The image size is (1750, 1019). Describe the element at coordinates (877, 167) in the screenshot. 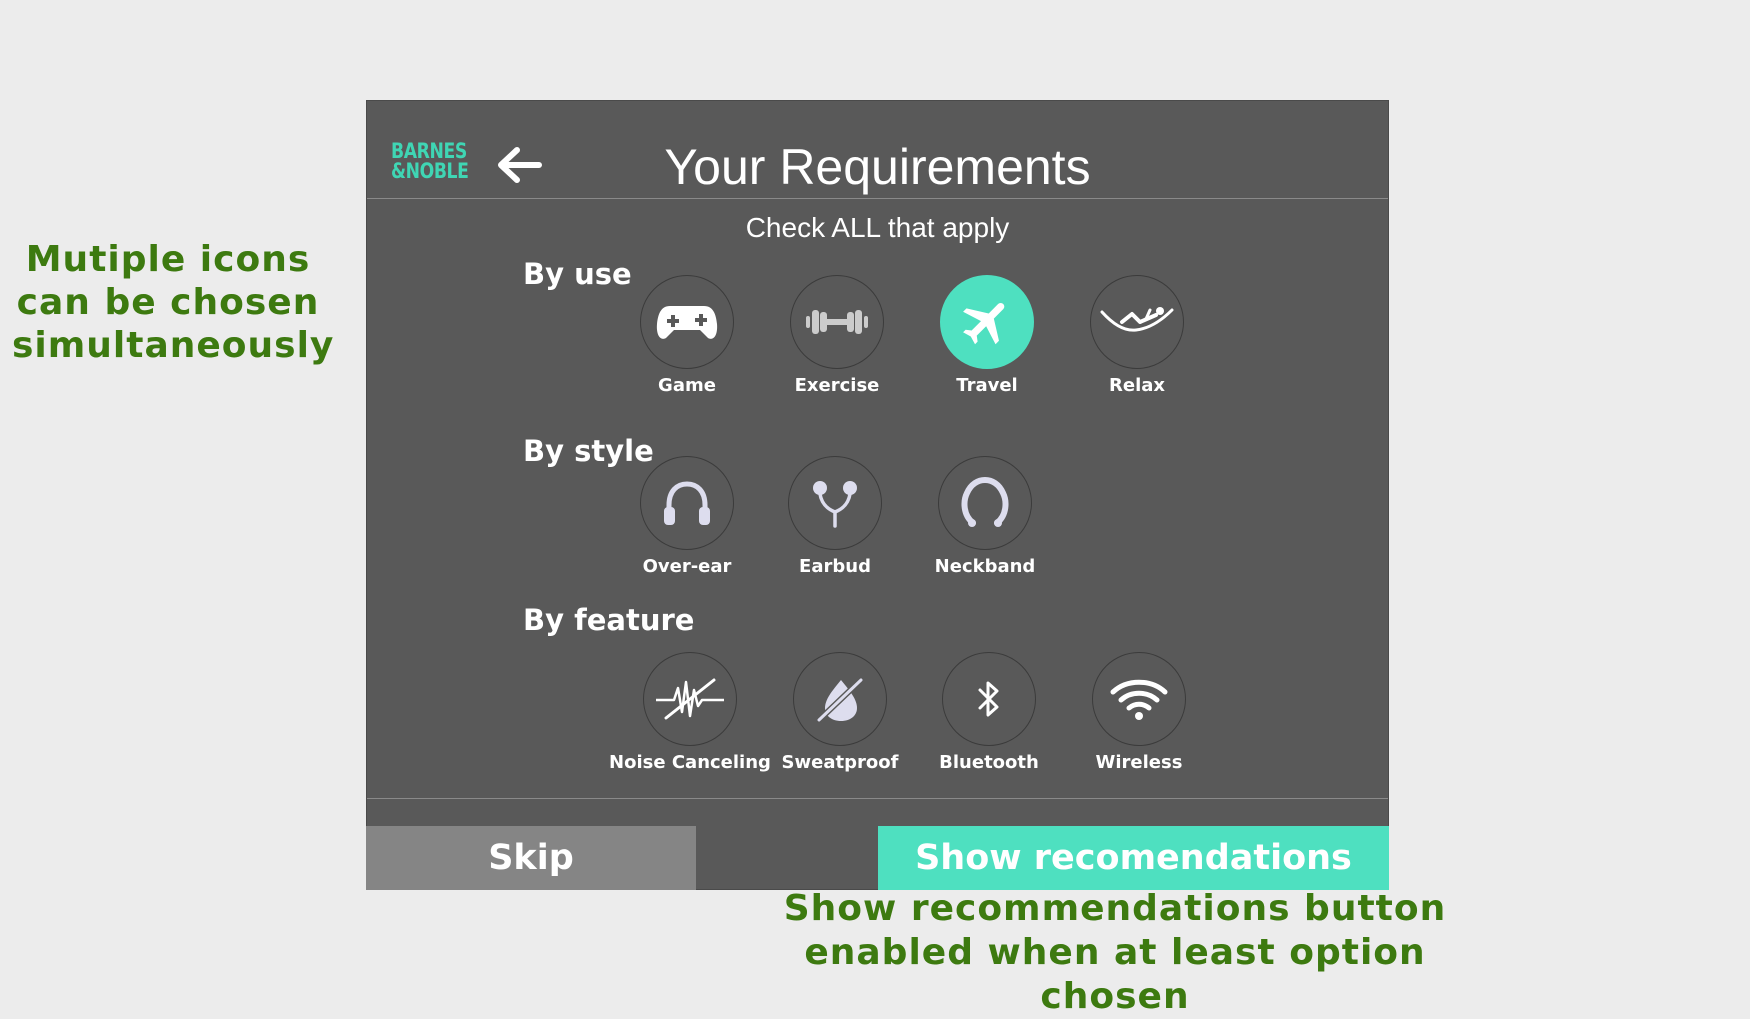

I see `page-title: Your Requirements` at that location.